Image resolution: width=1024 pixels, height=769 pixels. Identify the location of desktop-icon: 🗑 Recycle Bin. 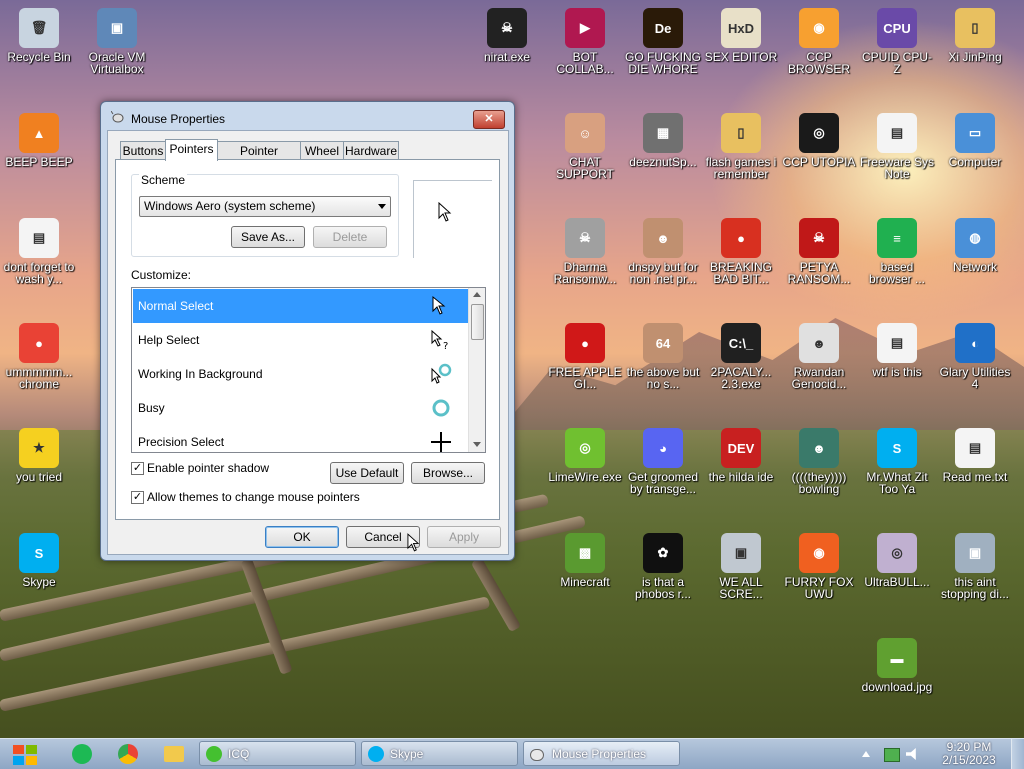
(39, 35).